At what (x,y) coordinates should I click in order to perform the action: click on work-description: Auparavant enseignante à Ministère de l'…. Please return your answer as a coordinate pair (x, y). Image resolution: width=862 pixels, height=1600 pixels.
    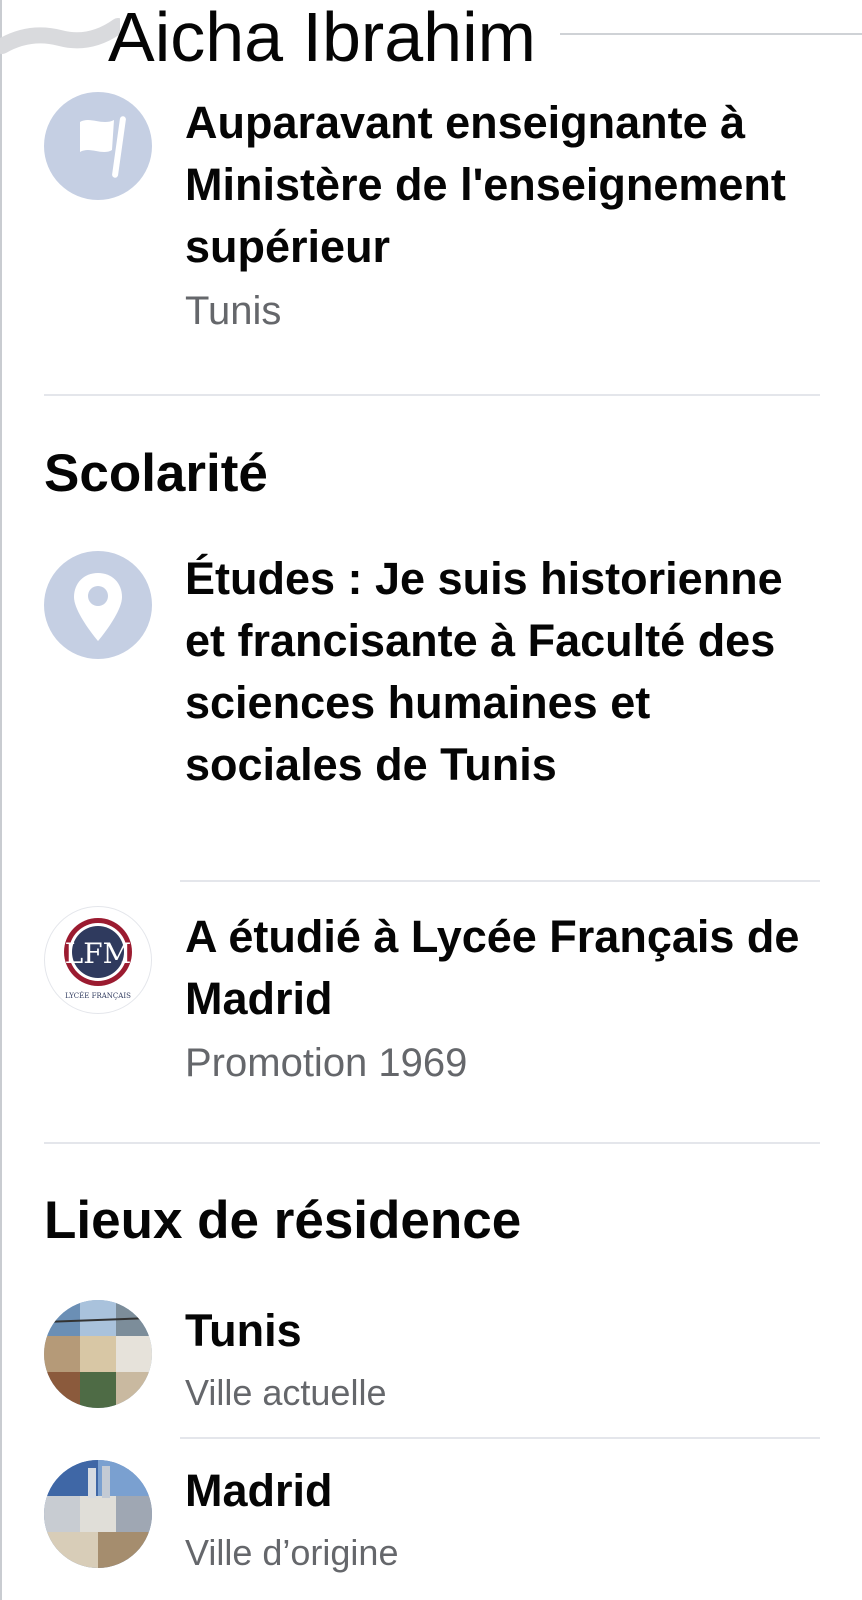
    Looking at the image, I should click on (485, 184).